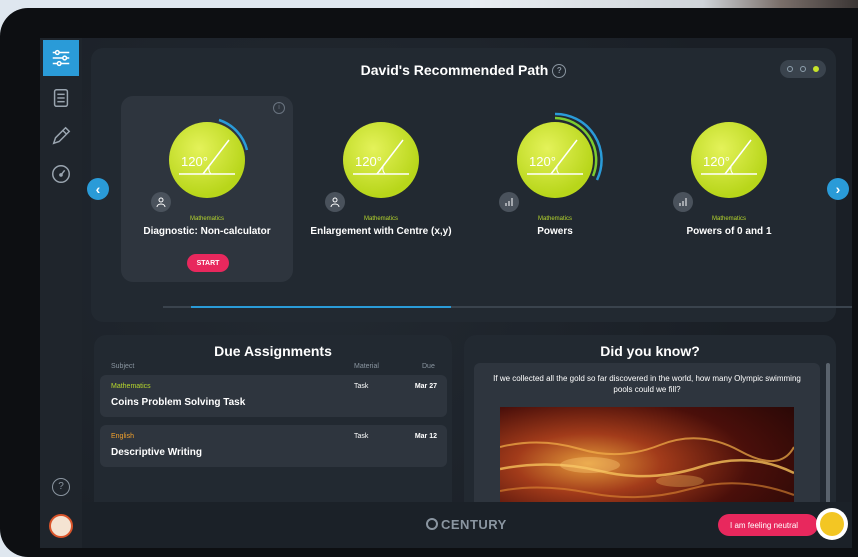  I want to click on next-arrow-button: ›, so click(838, 189).